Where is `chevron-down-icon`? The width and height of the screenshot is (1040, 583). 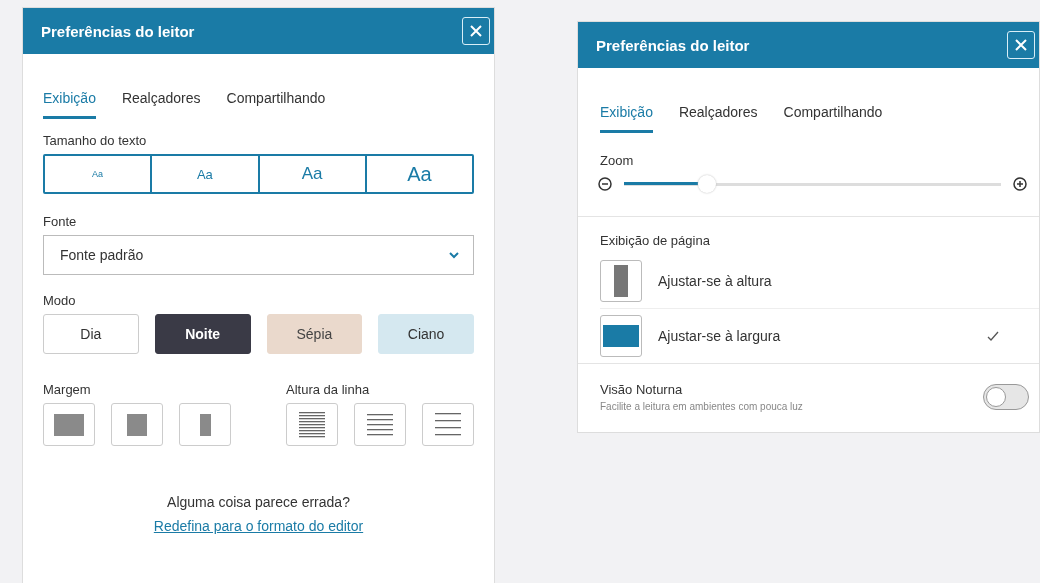 chevron-down-icon is located at coordinates (454, 255).